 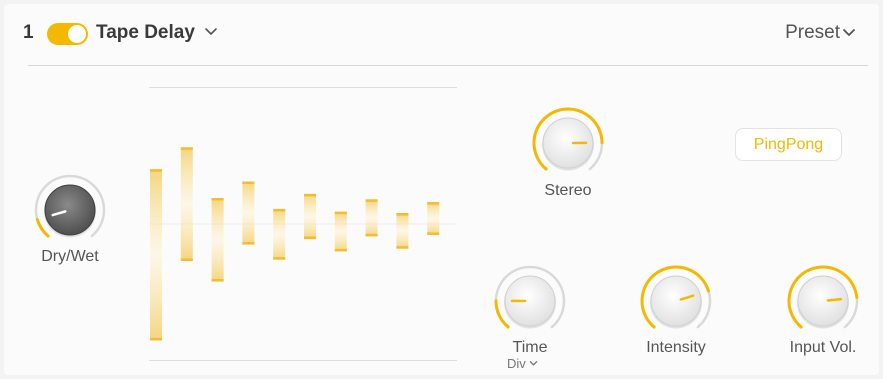 What do you see at coordinates (530, 301) in the screenshot?
I see `time-knob` at bounding box center [530, 301].